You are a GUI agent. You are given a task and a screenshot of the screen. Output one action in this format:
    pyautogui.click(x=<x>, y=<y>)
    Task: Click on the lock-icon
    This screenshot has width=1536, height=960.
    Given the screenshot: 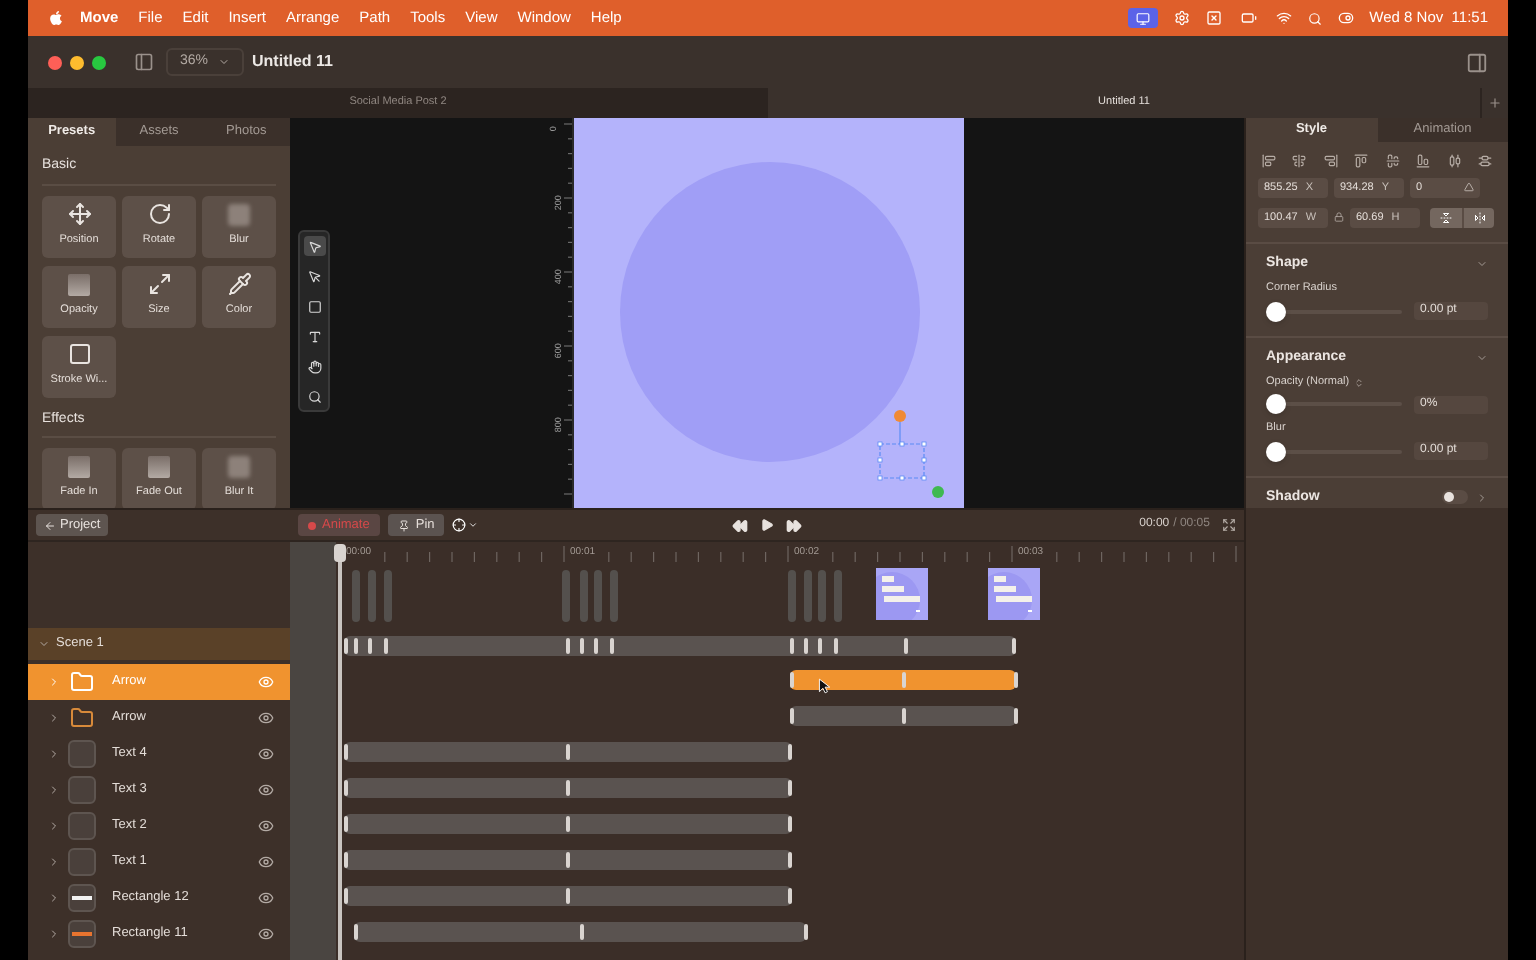 What is the action you would take?
    pyautogui.click(x=1339, y=217)
    